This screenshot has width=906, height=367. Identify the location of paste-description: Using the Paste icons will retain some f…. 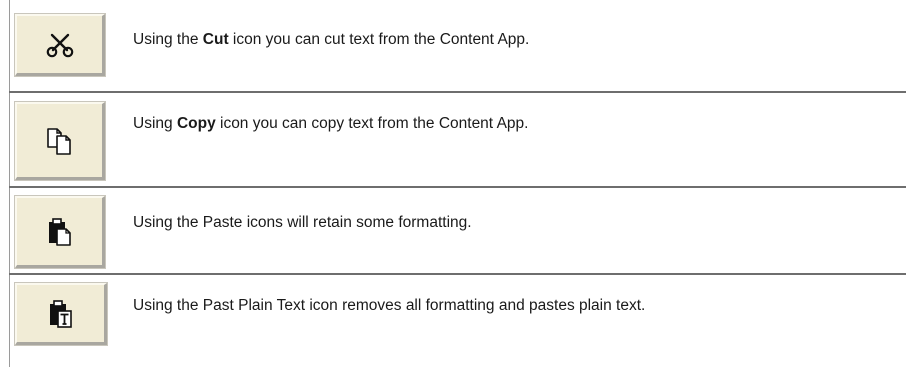
(302, 222).